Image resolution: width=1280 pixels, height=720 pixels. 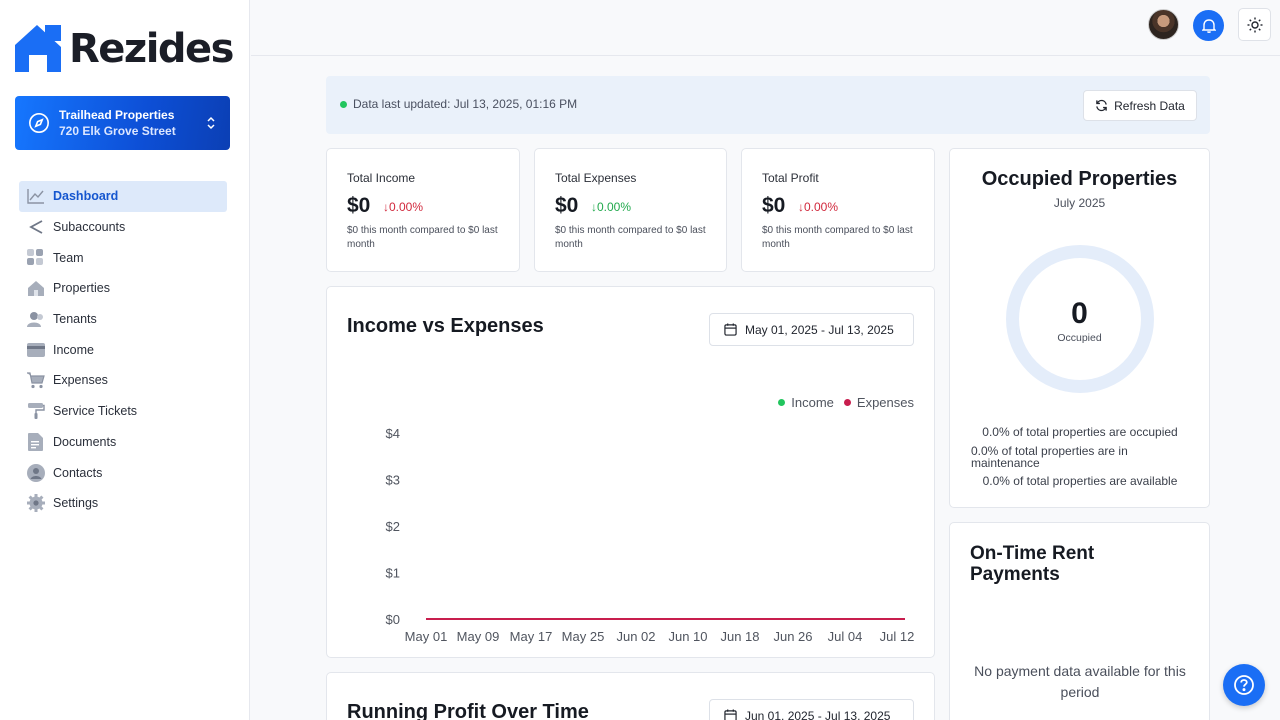 What do you see at coordinates (73, 349) in the screenshot?
I see `sidebar-item-label: Income` at bounding box center [73, 349].